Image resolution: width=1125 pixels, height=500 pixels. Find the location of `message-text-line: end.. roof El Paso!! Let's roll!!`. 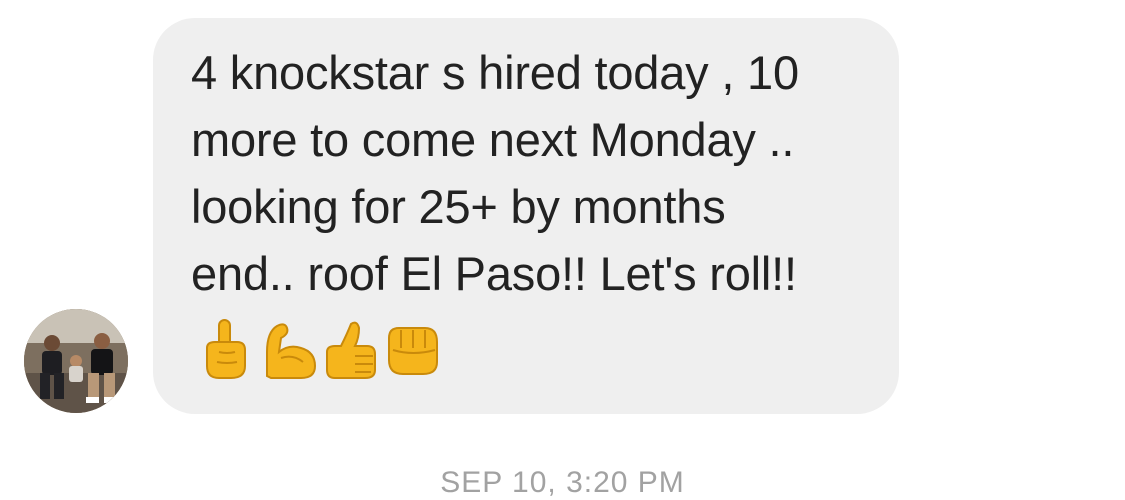

message-text-line: end.. roof El Paso!! Let's roll!! is located at coordinates (494, 273).